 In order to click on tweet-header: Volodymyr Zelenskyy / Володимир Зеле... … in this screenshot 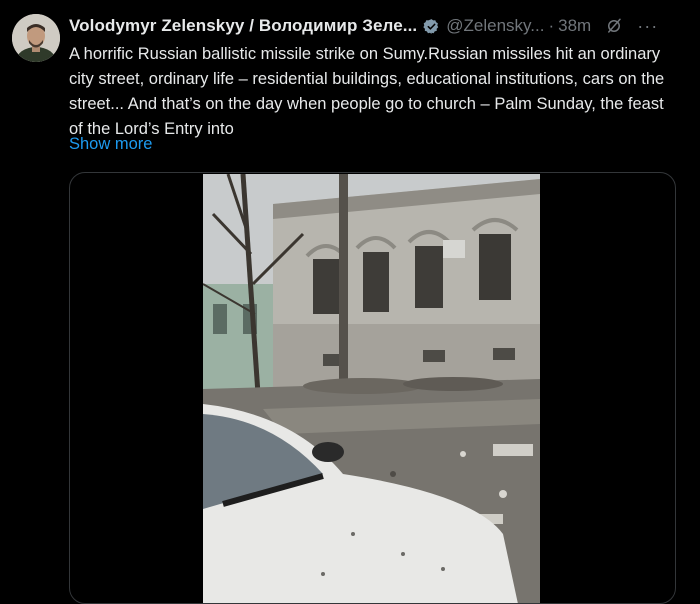, I will do `click(379, 26)`.